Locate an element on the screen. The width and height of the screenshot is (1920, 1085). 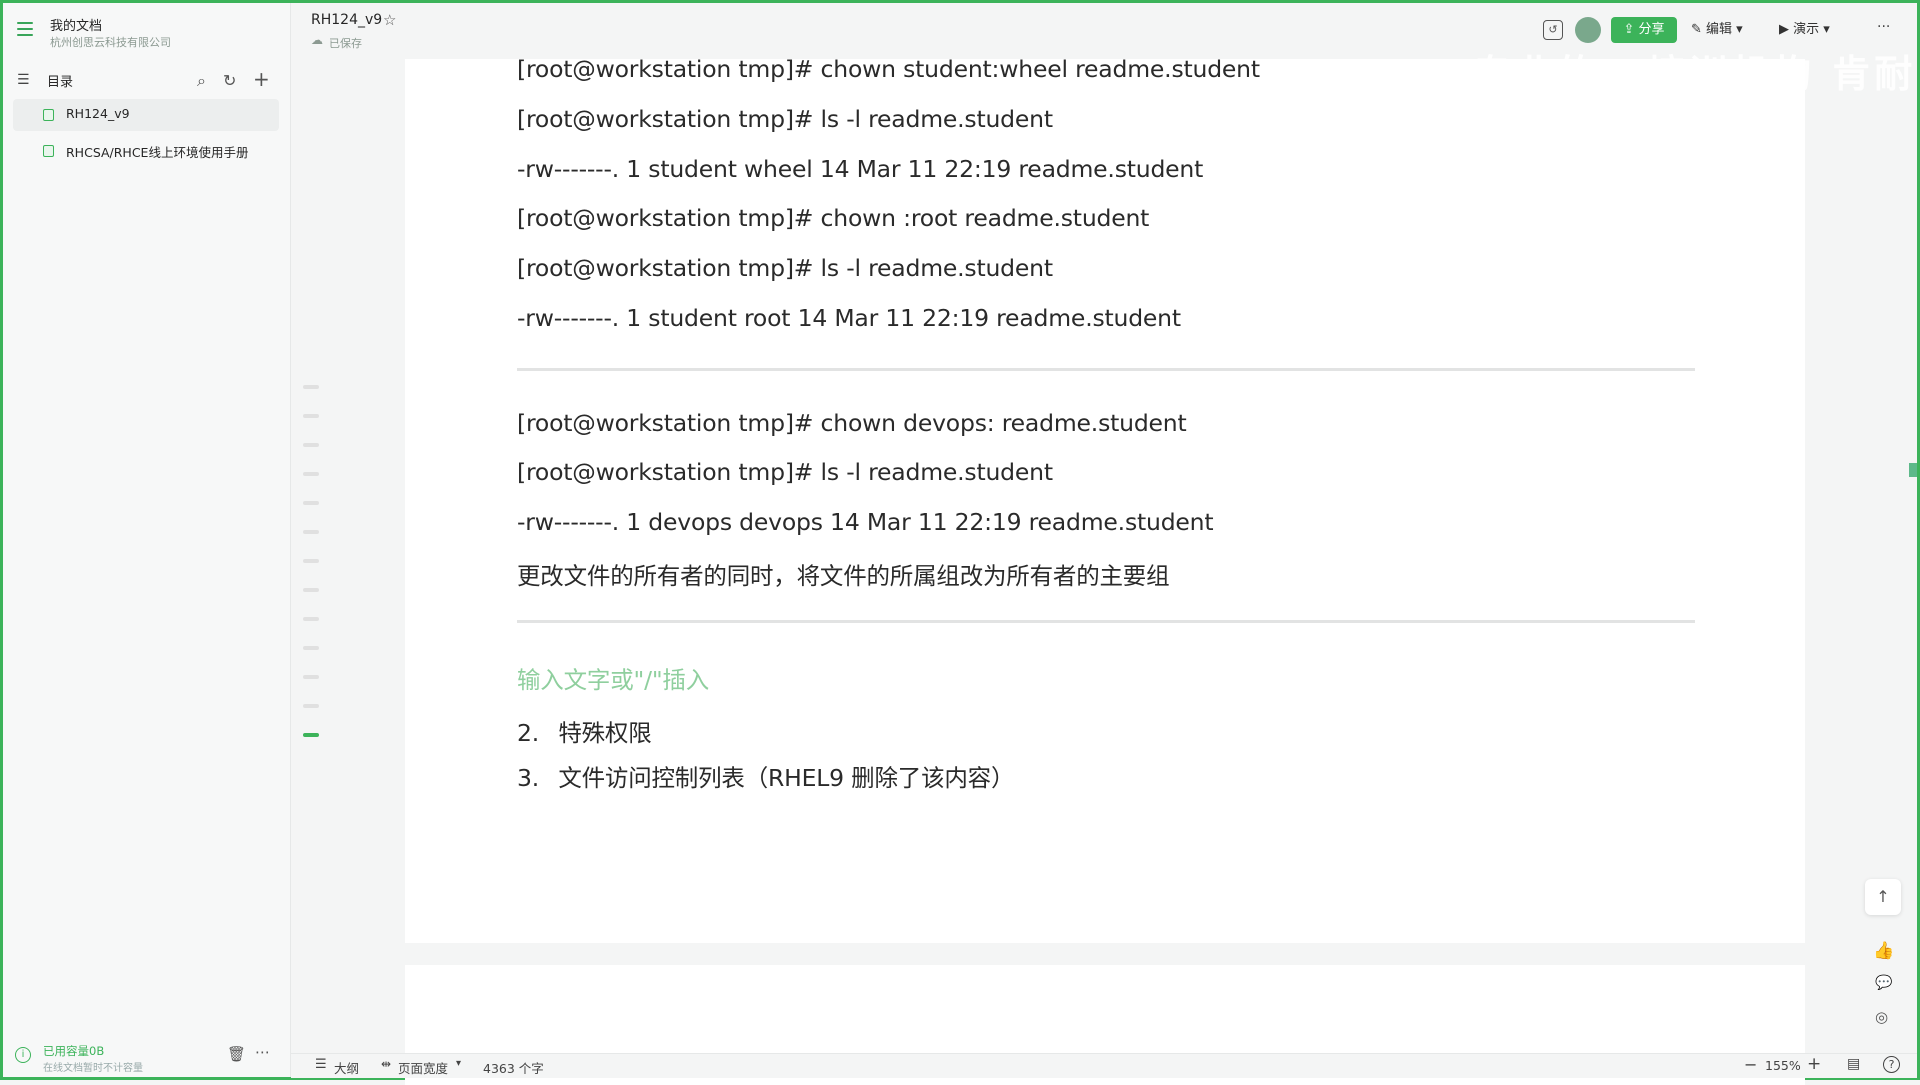
more-icon: ⋯ is located at coordinates (262, 1052).